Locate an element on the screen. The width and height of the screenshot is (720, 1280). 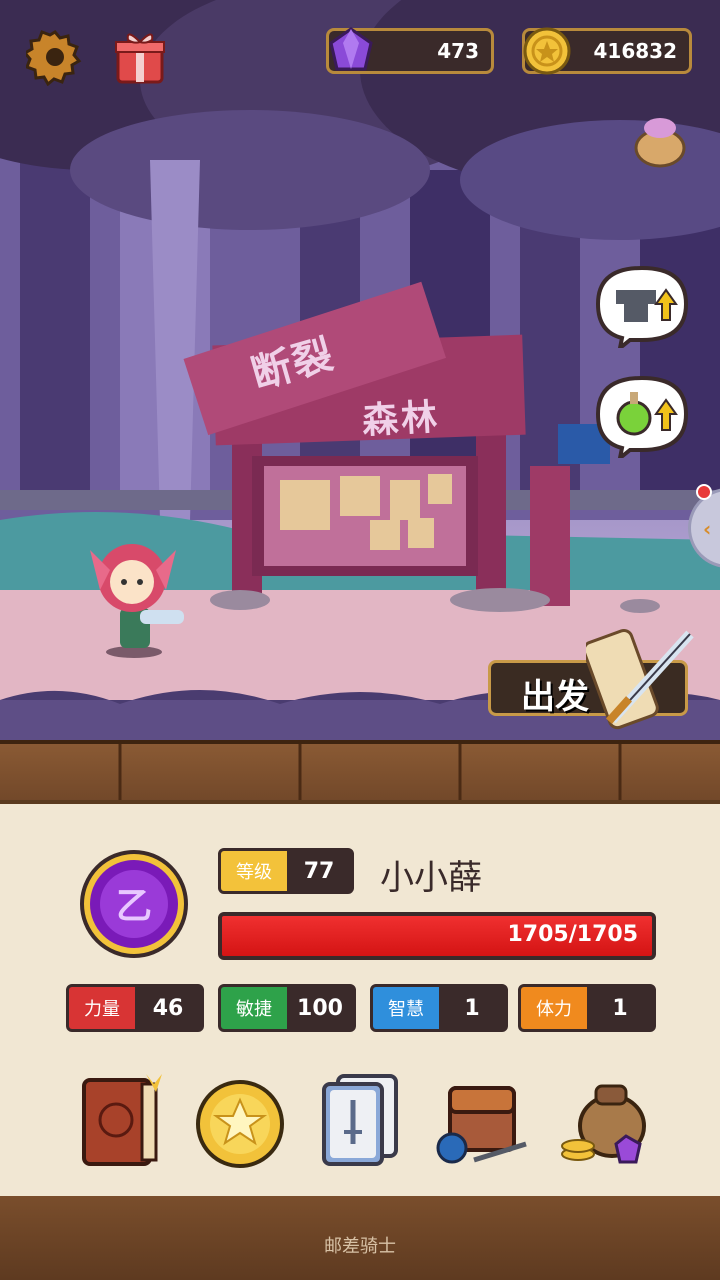
chevron-left-icon: ‹ is located at coordinates (707, 529).